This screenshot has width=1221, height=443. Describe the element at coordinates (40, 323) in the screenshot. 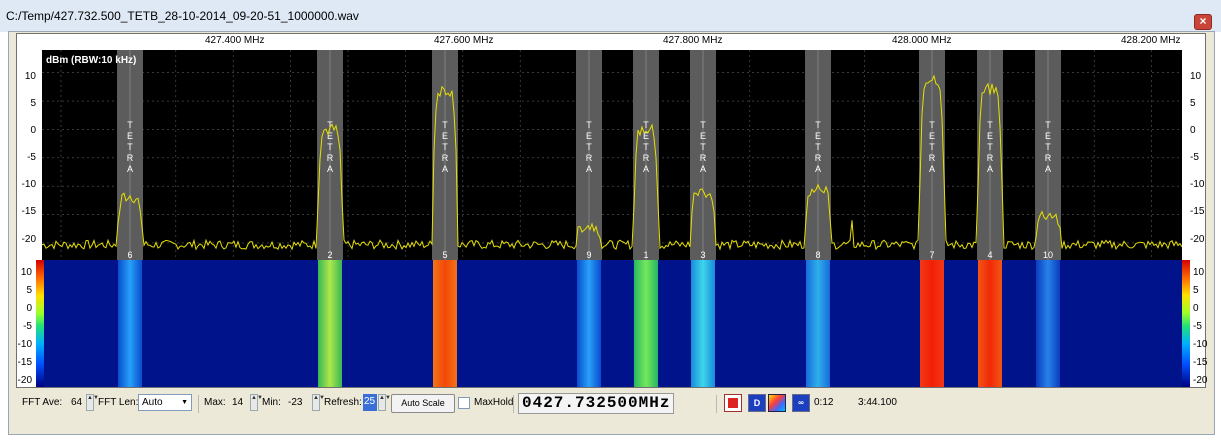

I see `colorbar-left` at that location.